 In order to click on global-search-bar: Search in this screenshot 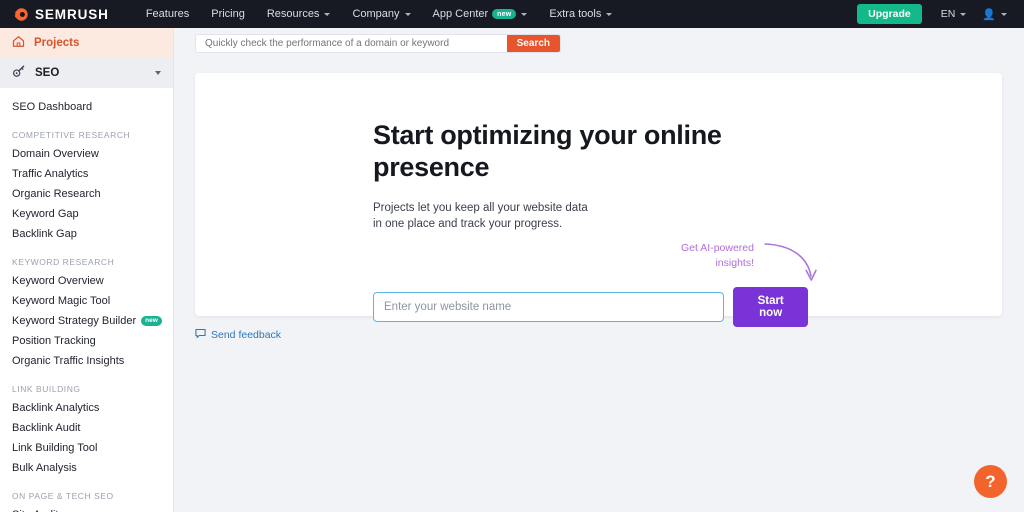, I will do `click(599, 43)`.